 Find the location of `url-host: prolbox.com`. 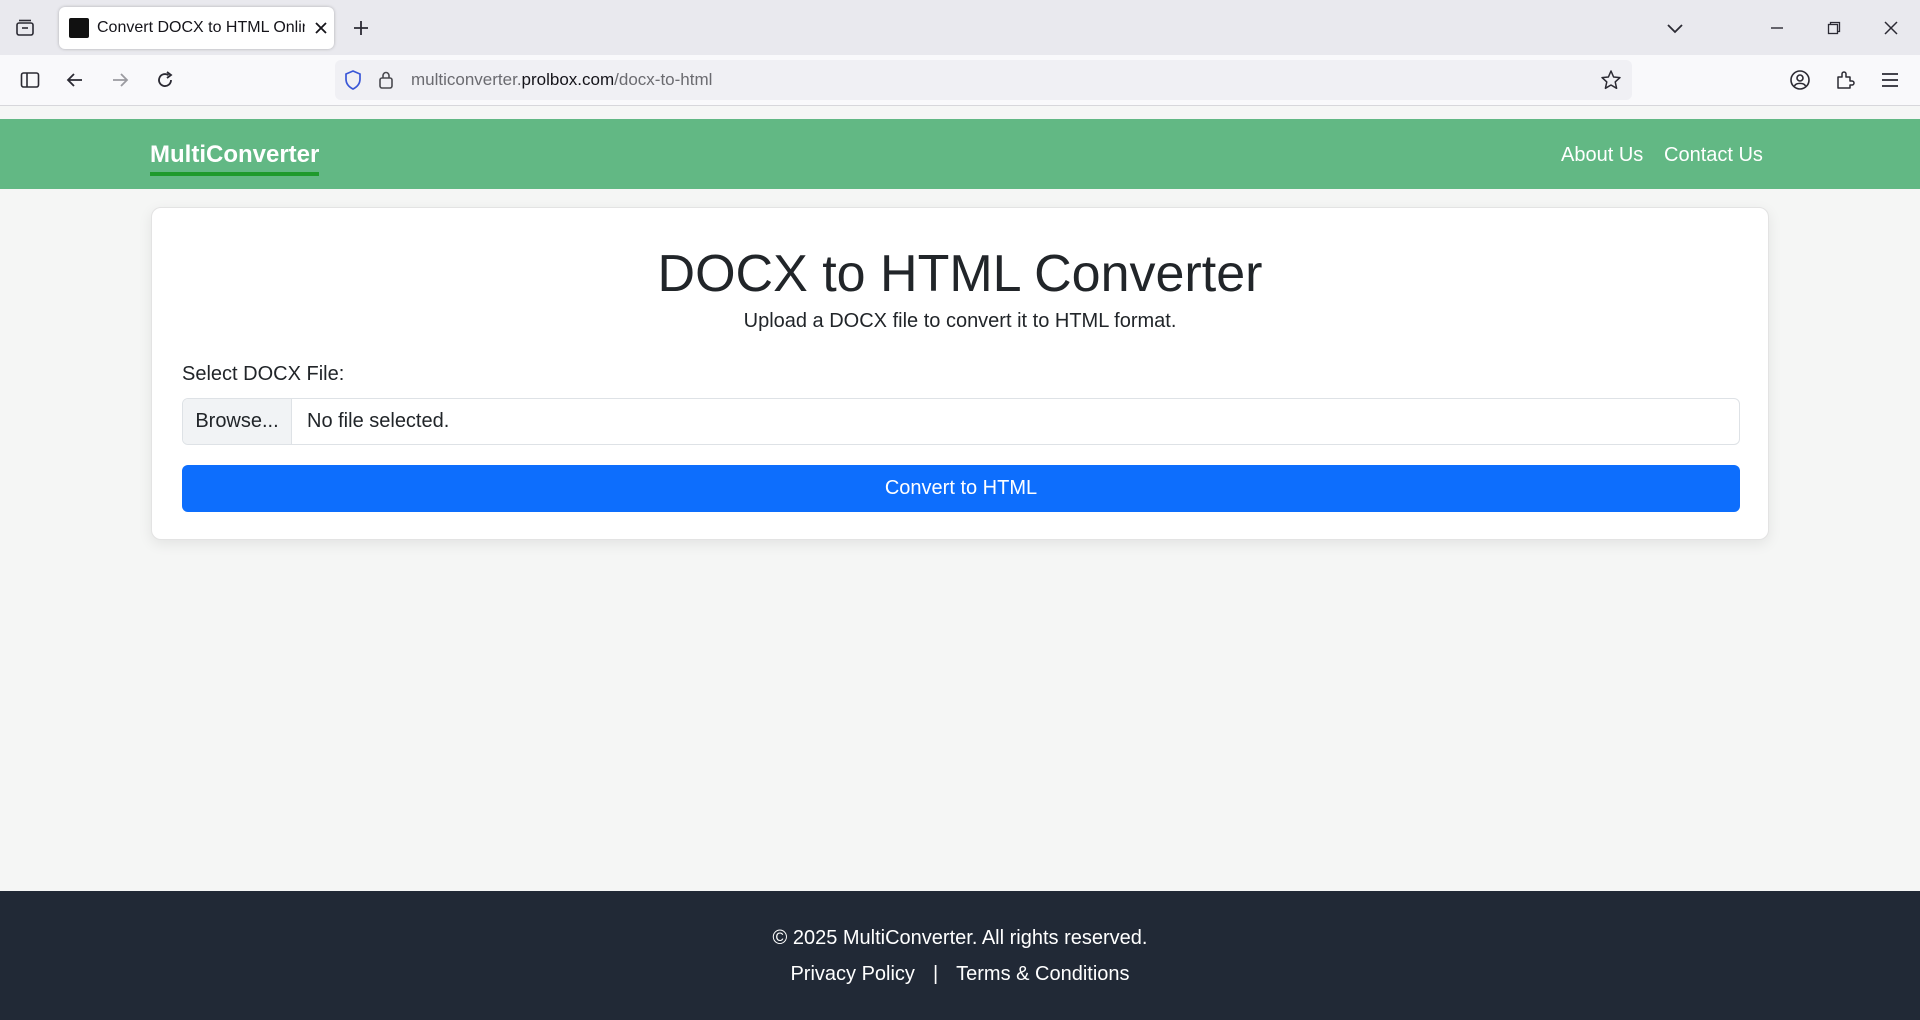

url-host: prolbox.com is located at coordinates (568, 79).